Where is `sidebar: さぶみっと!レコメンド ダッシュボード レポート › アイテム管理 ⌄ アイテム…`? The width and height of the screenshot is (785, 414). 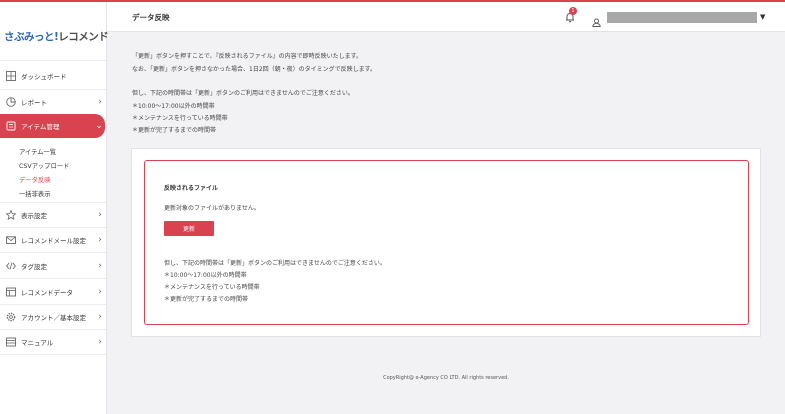
sidebar: さぶみっと!レコメンド ダッシュボード レポート › アイテム管理 ⌄ アイテム… is located at coordinates (54, 208).